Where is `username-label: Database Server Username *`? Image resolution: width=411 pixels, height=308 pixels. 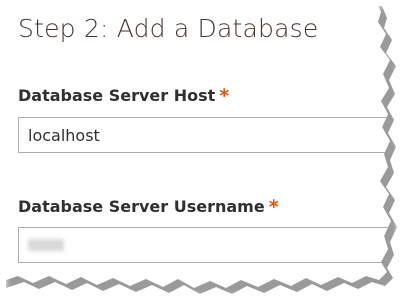 username-label: Database Server Username * is located at coordinates (148, 206).